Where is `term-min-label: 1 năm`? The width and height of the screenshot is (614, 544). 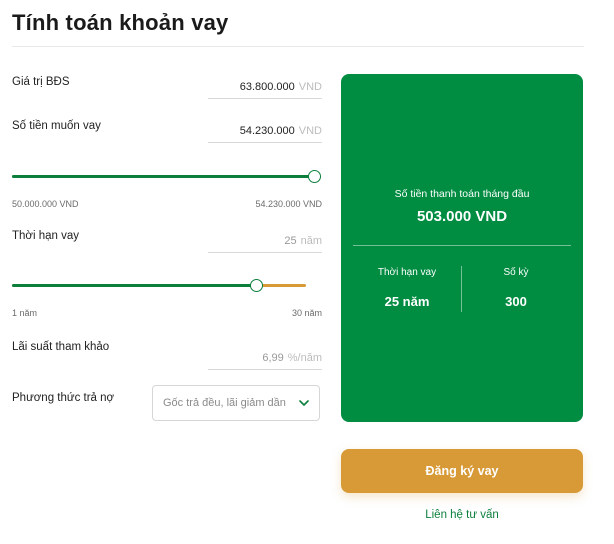 term-min-label: 1 năm is located at coordinates (25, 313).